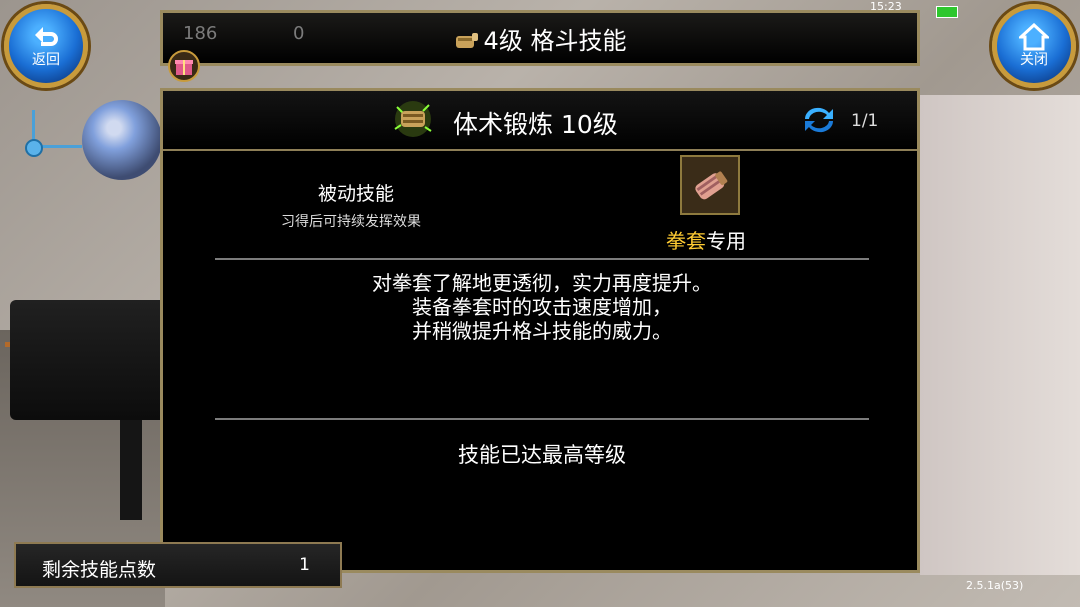 The height and width of the screenshot is (607, 1080). I want to click on skill-gauntlet-icon, so click(413, 119).